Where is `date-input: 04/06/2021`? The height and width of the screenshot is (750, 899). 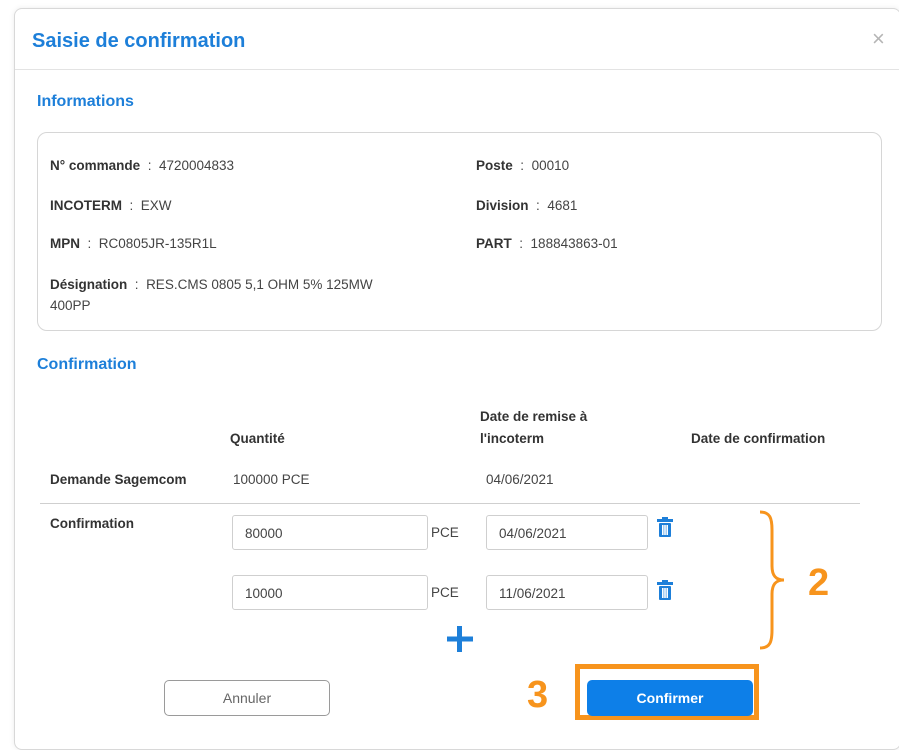 date-input: 04/06/2021 is located at coordinates (567, 532).